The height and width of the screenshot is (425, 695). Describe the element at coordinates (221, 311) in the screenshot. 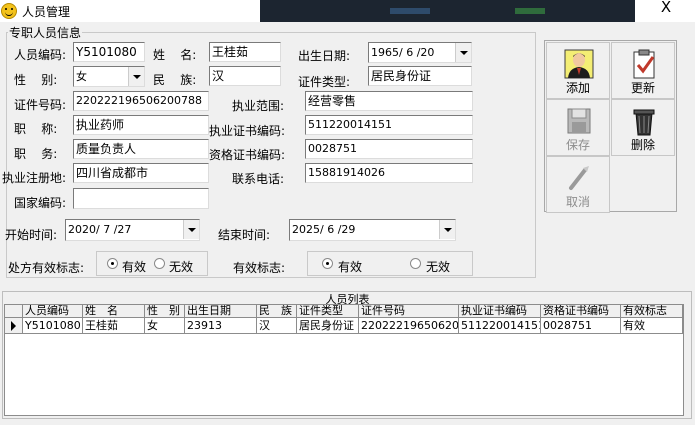

I see `col-header-birth: 出生日期` at that location.